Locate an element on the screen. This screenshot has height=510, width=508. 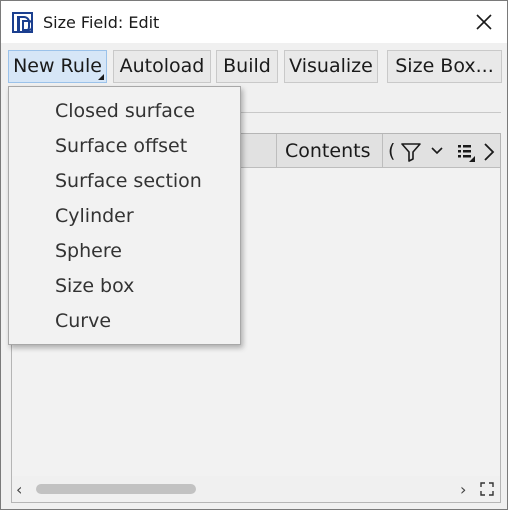
new-rule-button: New Rule is located at coordinates (57, 66).